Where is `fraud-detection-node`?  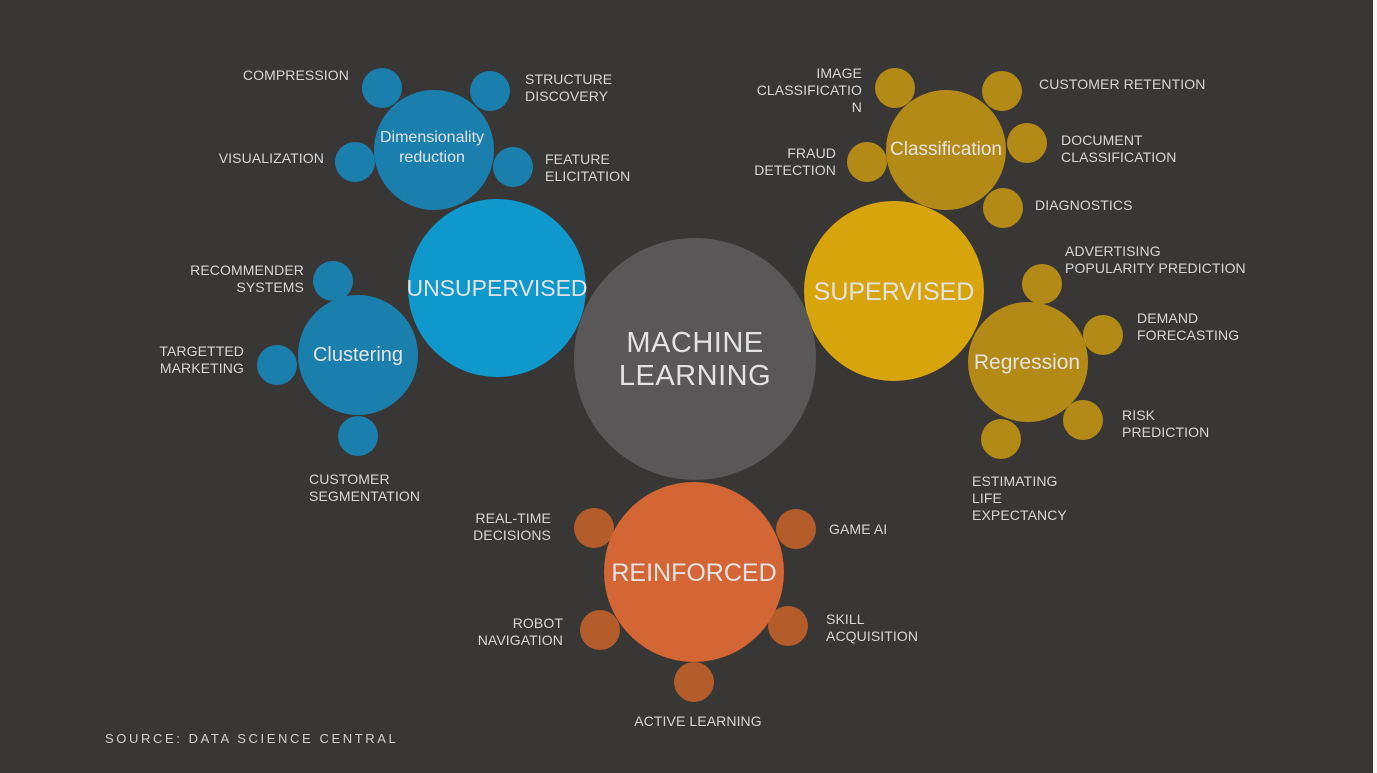 fraud-detection-node is located at coordinates (867, 162).